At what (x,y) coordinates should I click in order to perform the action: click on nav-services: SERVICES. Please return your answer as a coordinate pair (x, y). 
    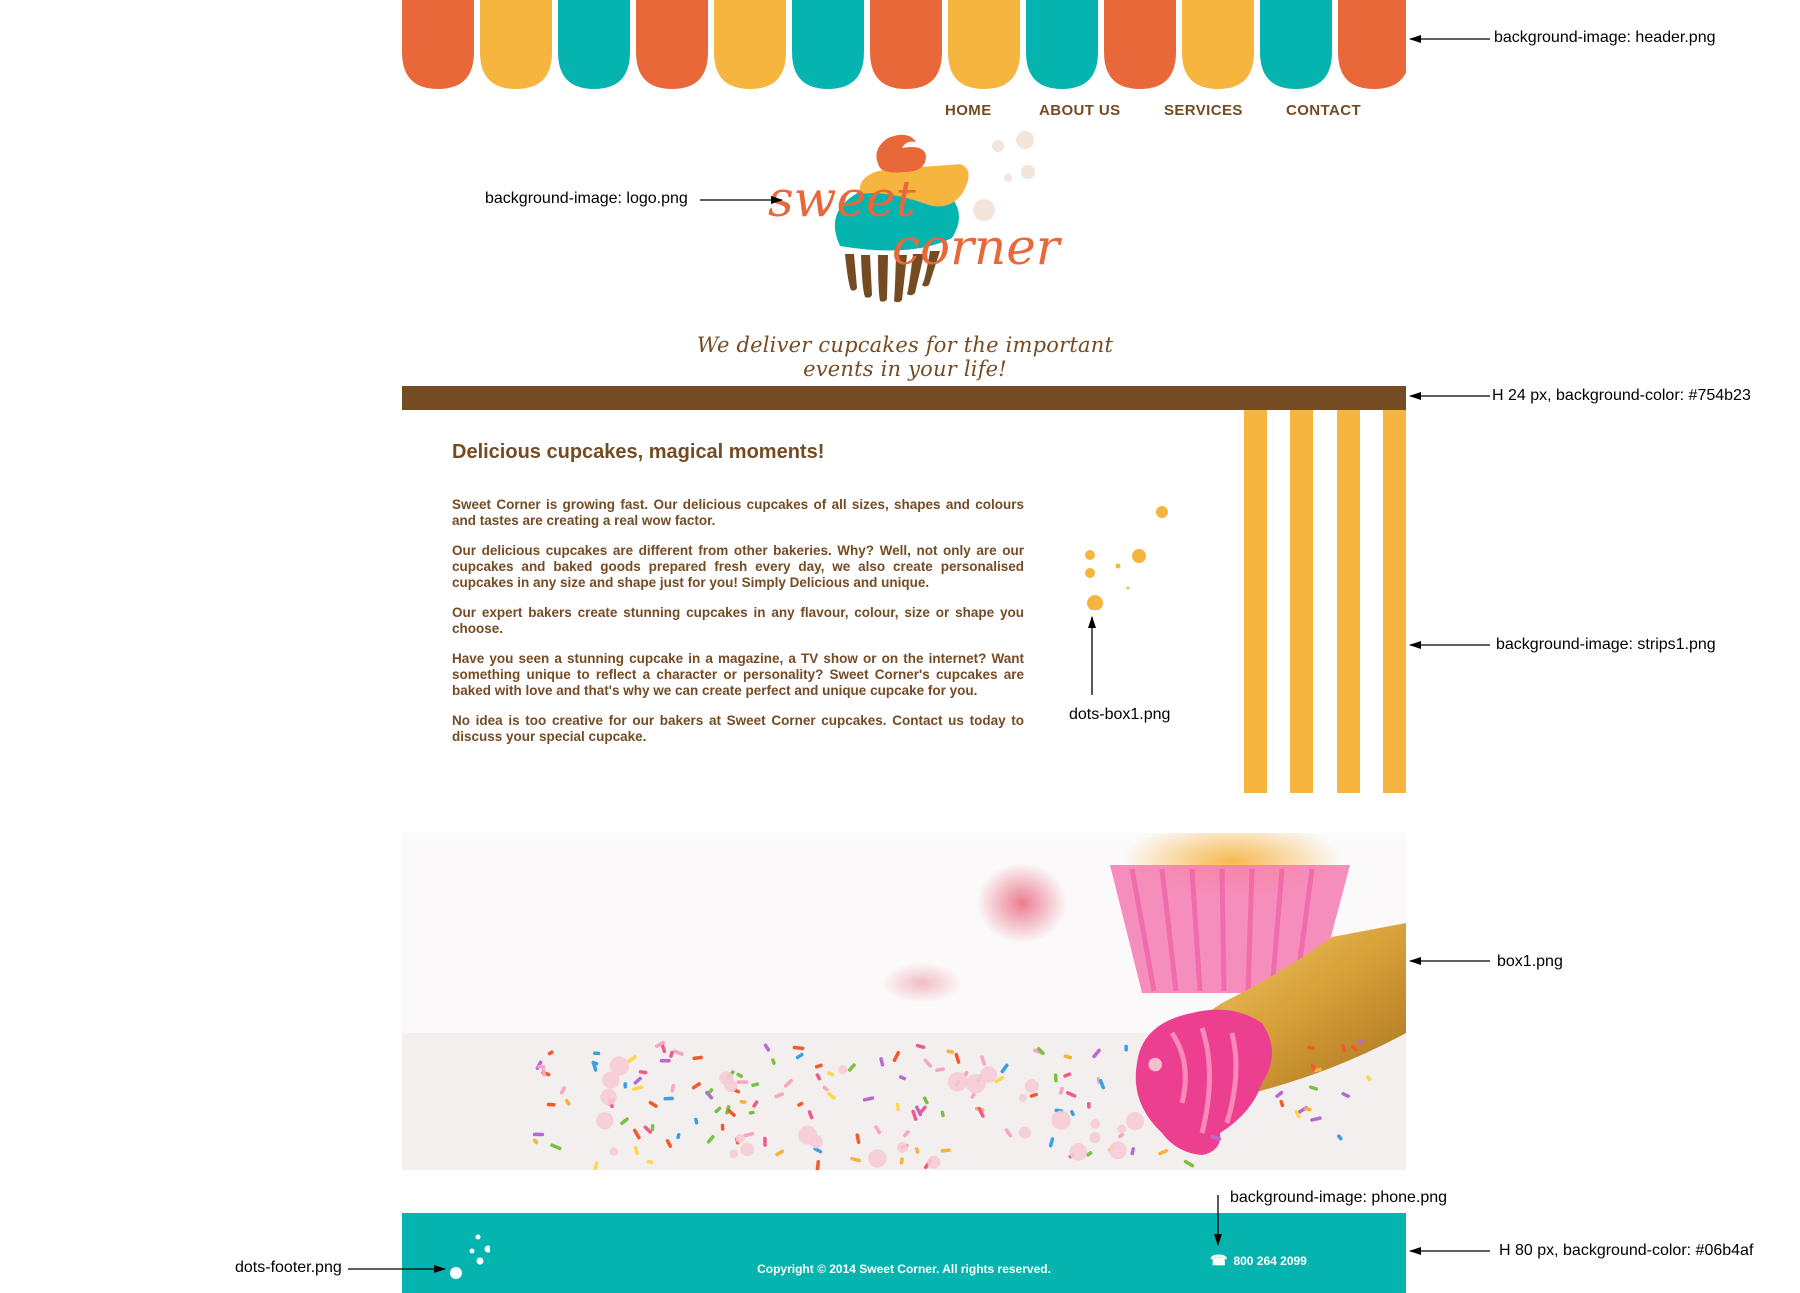
    Looking at the image, I should click on (1203, 110).